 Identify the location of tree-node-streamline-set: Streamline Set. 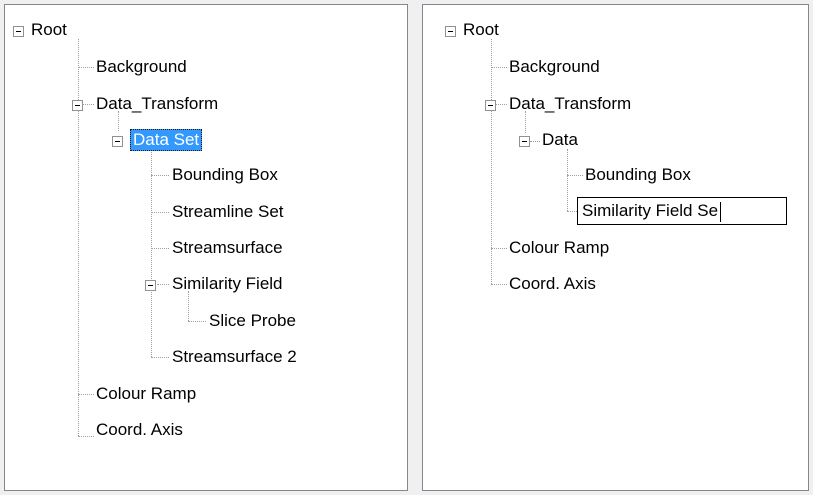
(228, 212).